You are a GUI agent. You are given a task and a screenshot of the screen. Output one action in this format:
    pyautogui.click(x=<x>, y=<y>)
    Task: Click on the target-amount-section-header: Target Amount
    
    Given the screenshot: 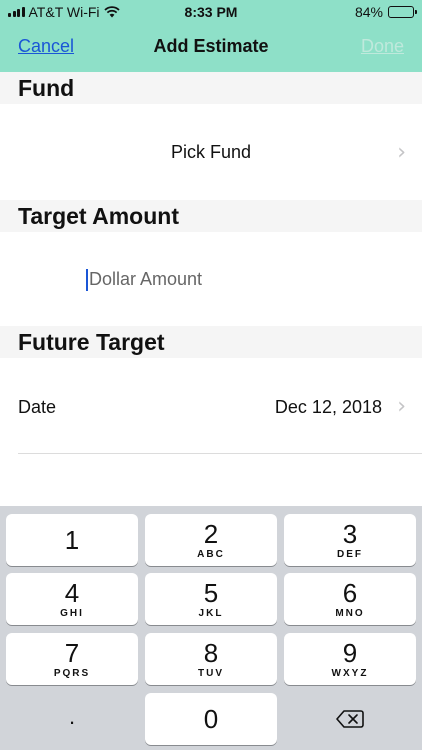 What is the action you would take?
    pyautogui.click(x=211, y=216)
    